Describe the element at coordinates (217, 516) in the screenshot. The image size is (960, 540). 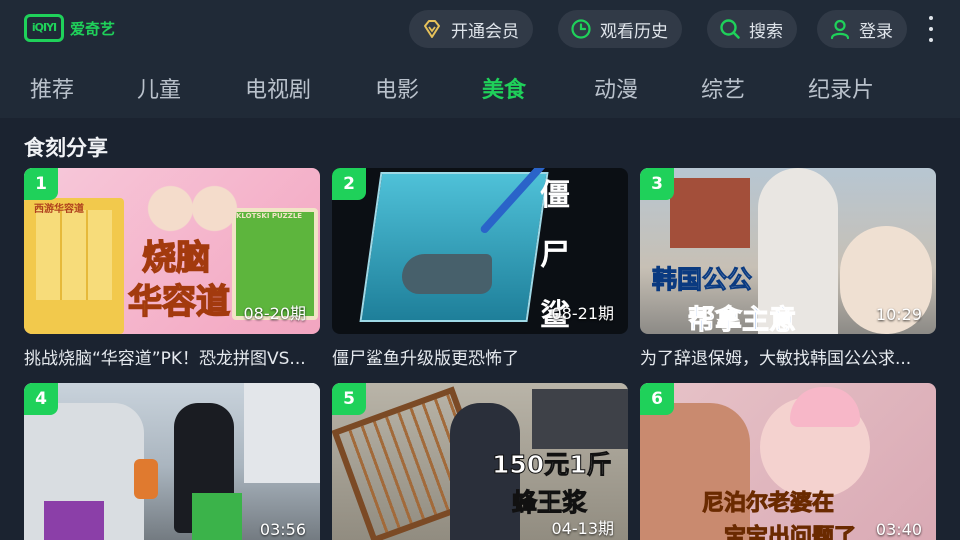
I see `green-bag` at that location.